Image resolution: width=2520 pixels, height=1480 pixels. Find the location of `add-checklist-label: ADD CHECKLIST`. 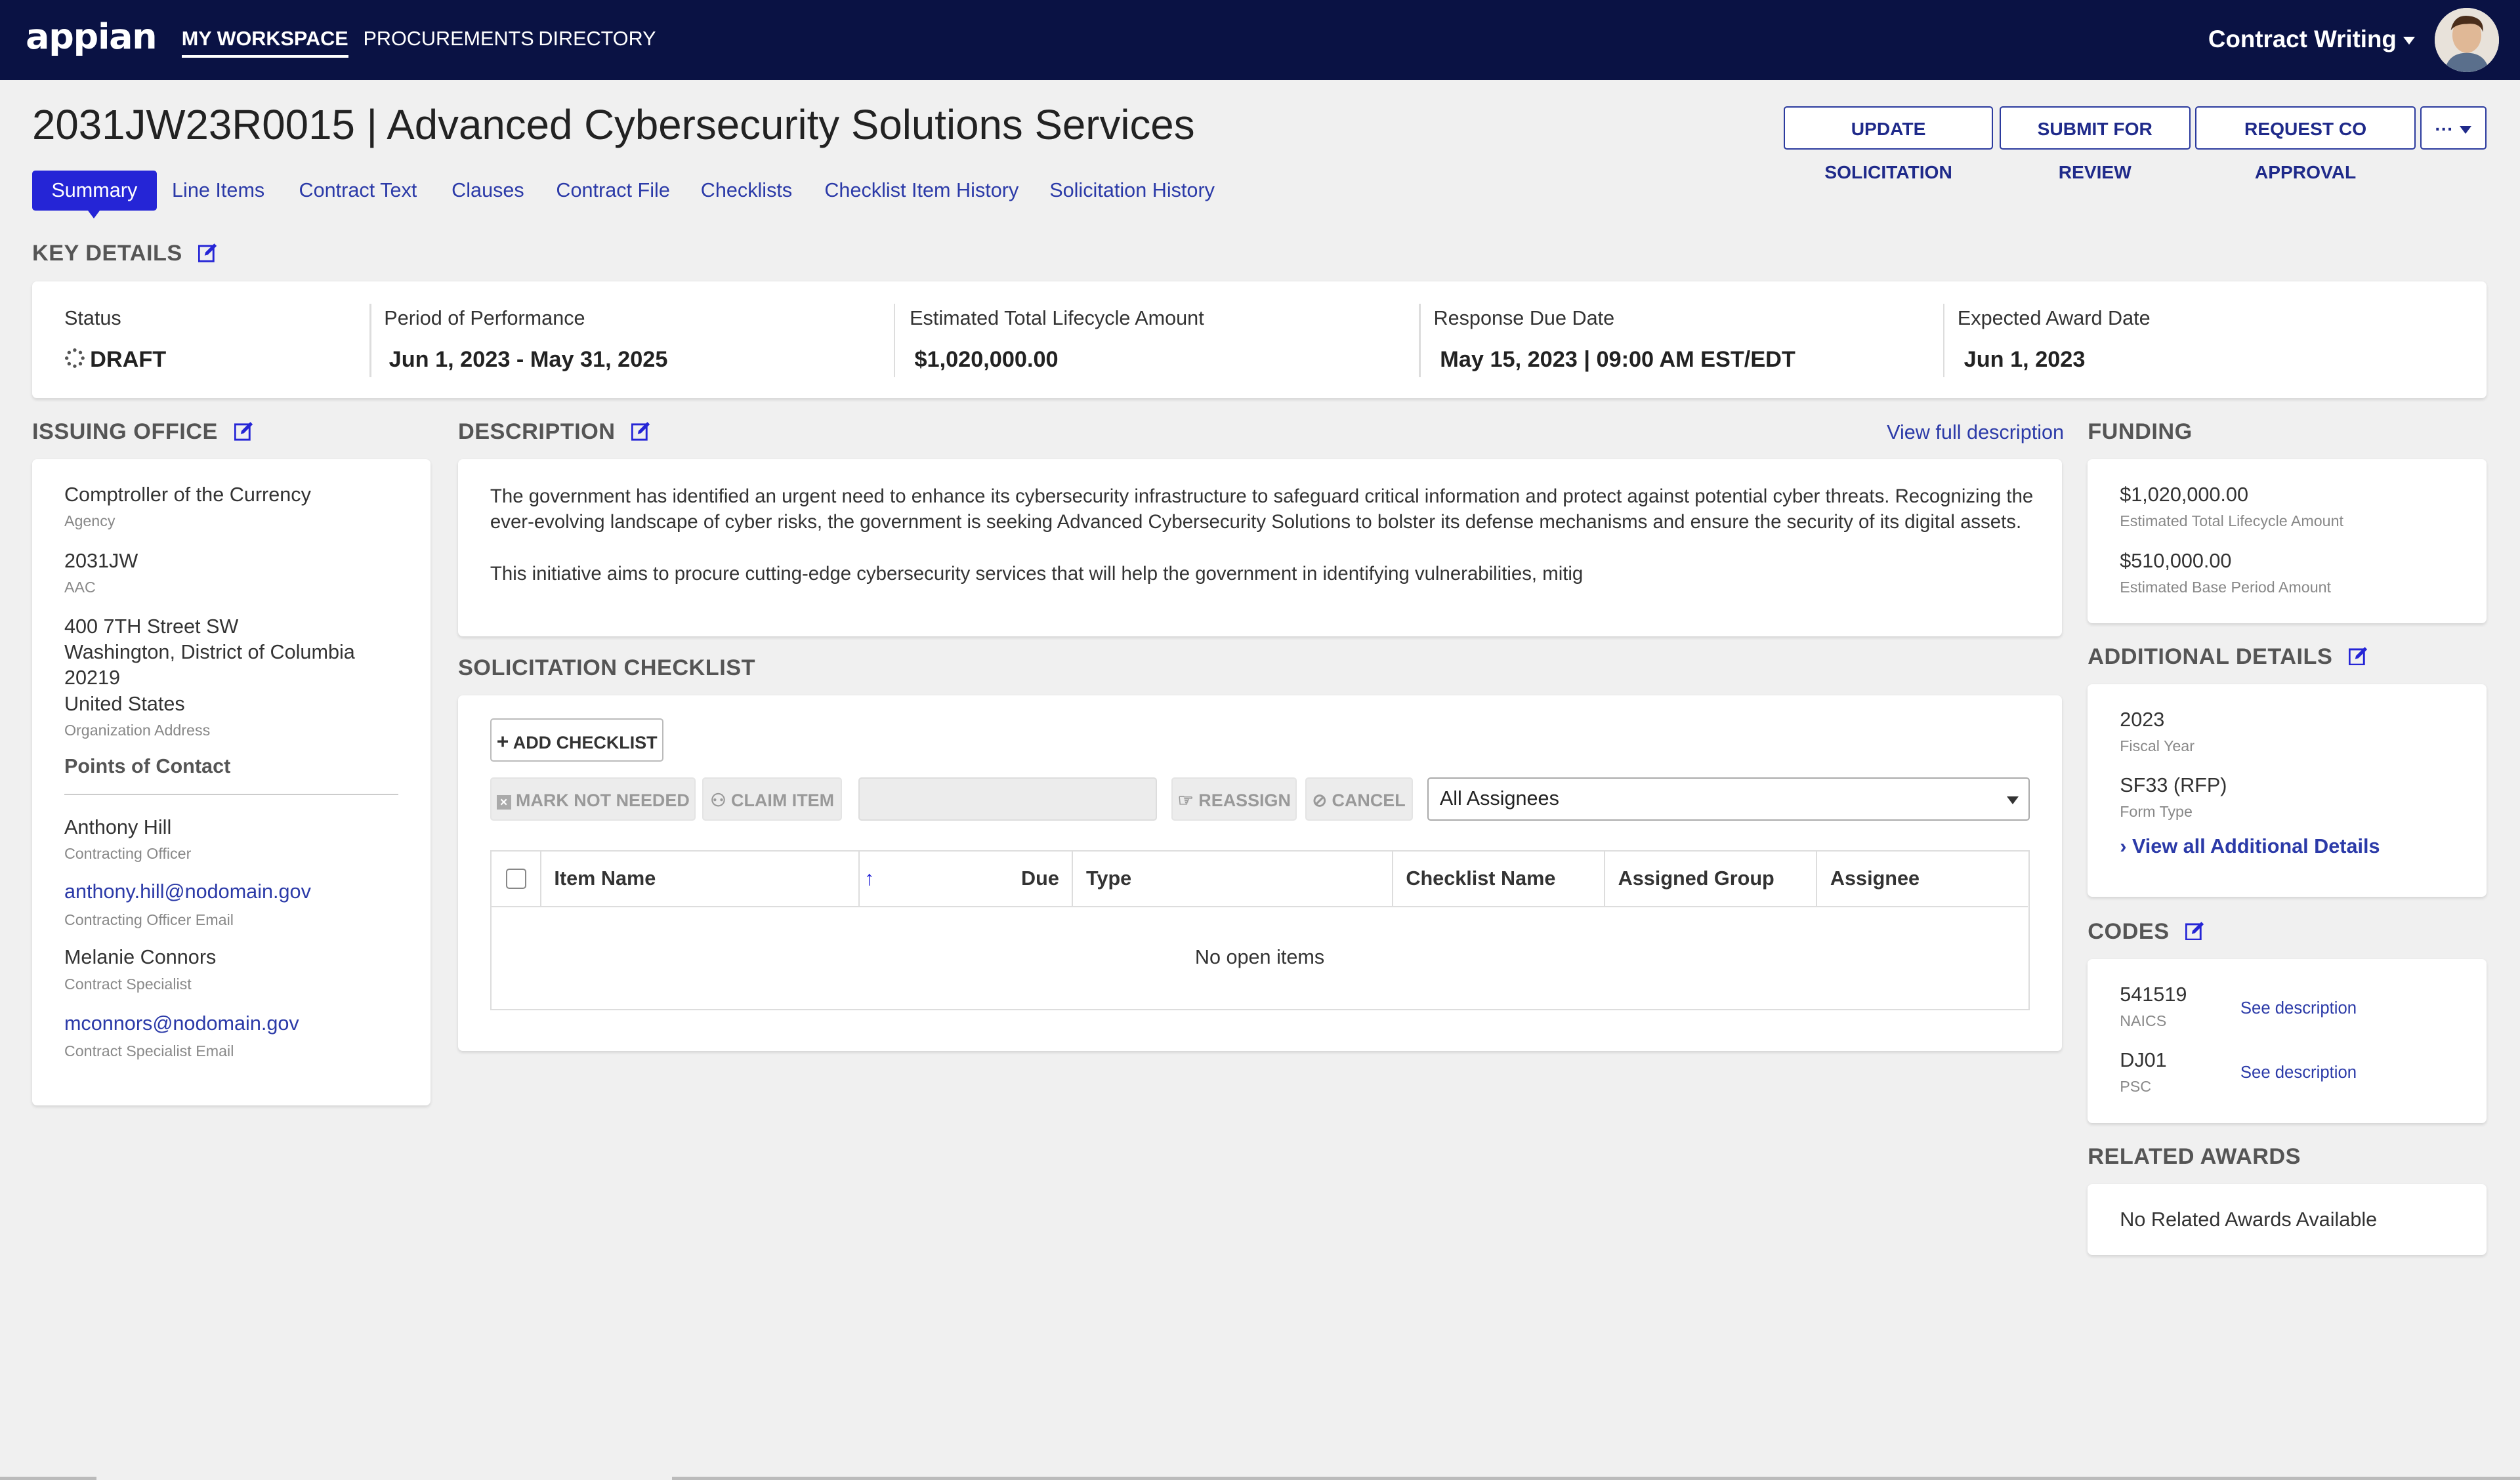

add-checklist-label: ADD CHECKLIST is located at coordinates (585, 742).